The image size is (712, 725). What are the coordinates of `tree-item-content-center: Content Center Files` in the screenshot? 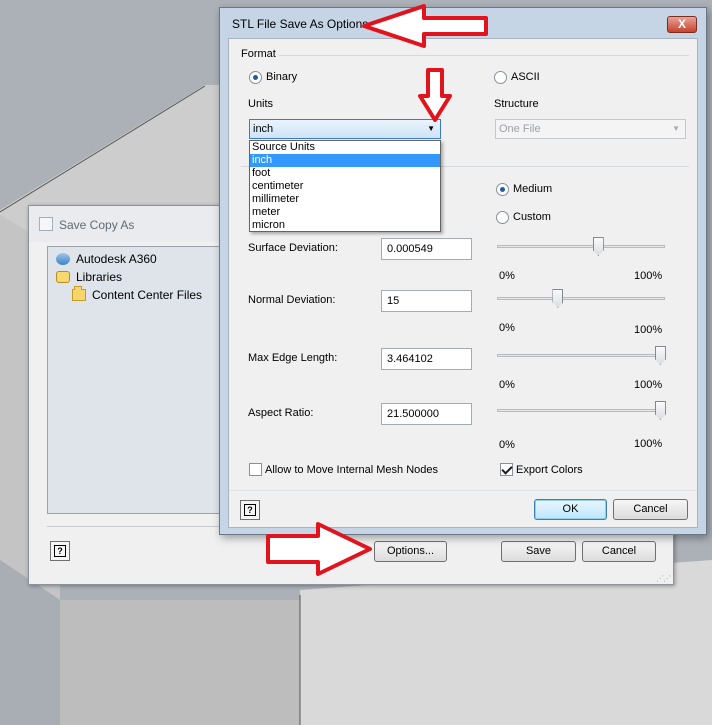 It's located at (137, 294).